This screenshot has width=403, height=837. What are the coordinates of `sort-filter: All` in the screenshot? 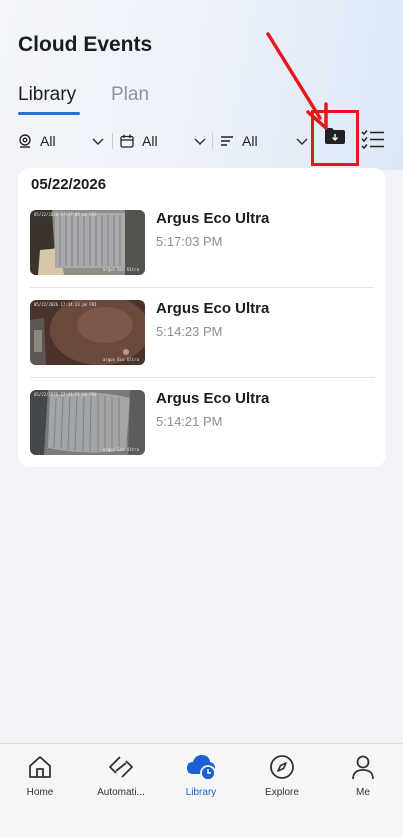 It's located at (264, 141).